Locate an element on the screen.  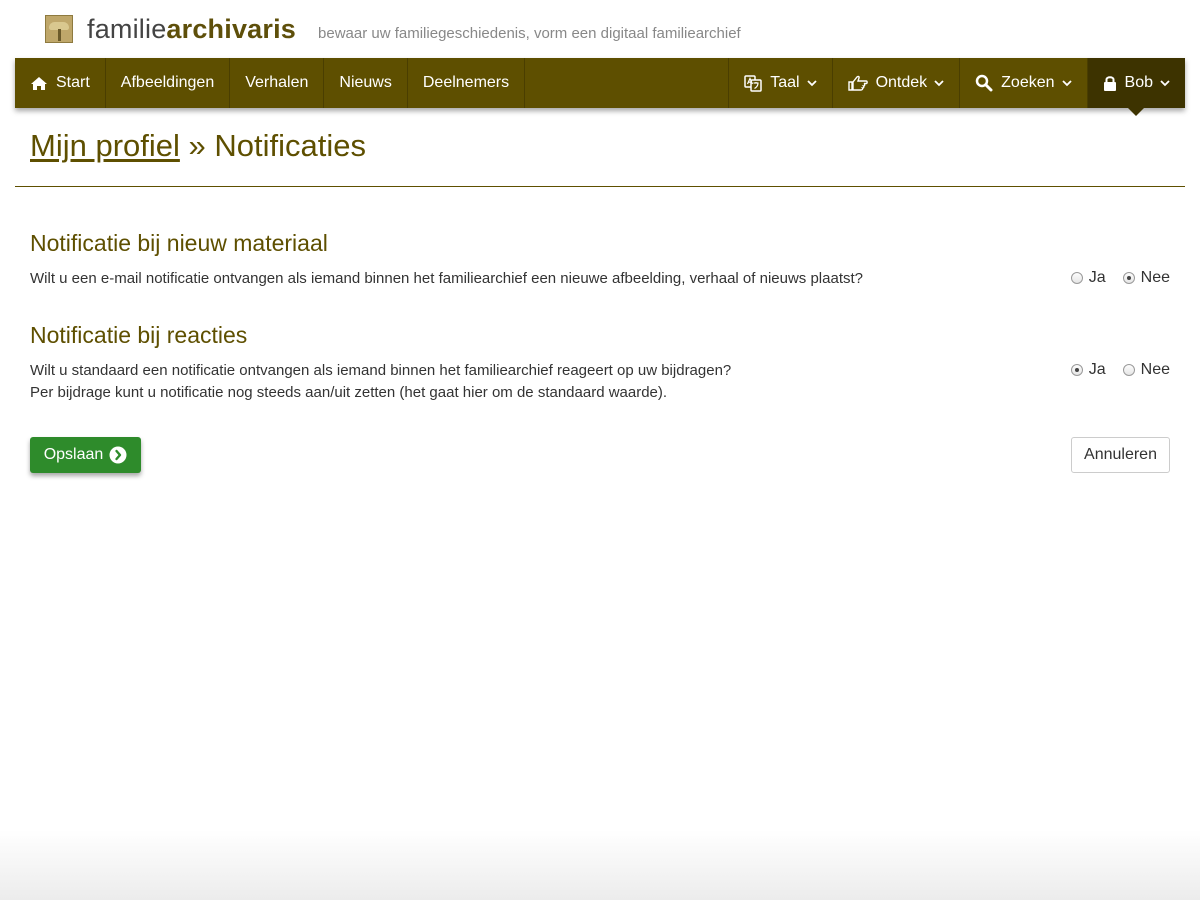
navbar-right: Taal Ontdek Zoeken Bob is located at coordinates (956, 87).